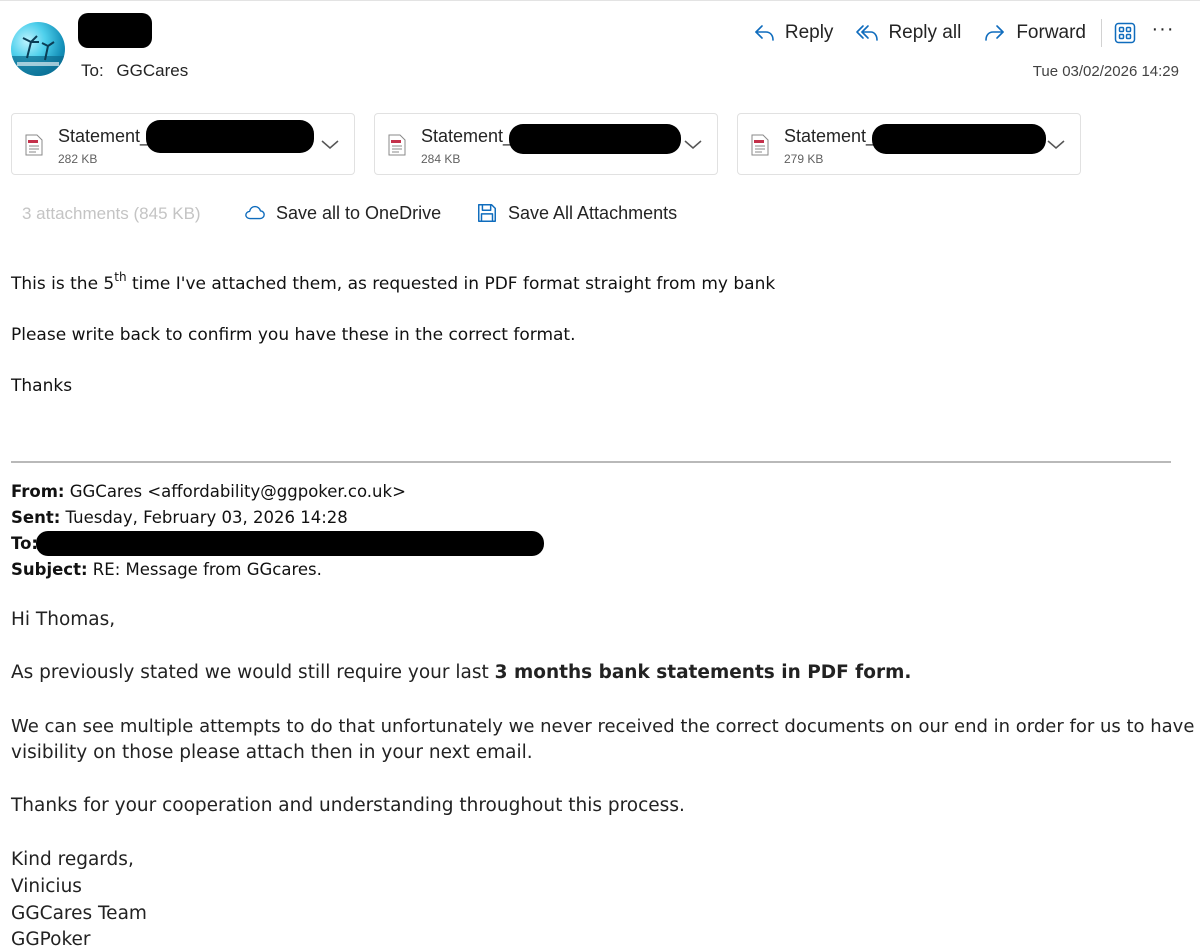 Image resolution: width=1200 pixels, height=951 pixels. I want to click on top-border, so click(600, 0).